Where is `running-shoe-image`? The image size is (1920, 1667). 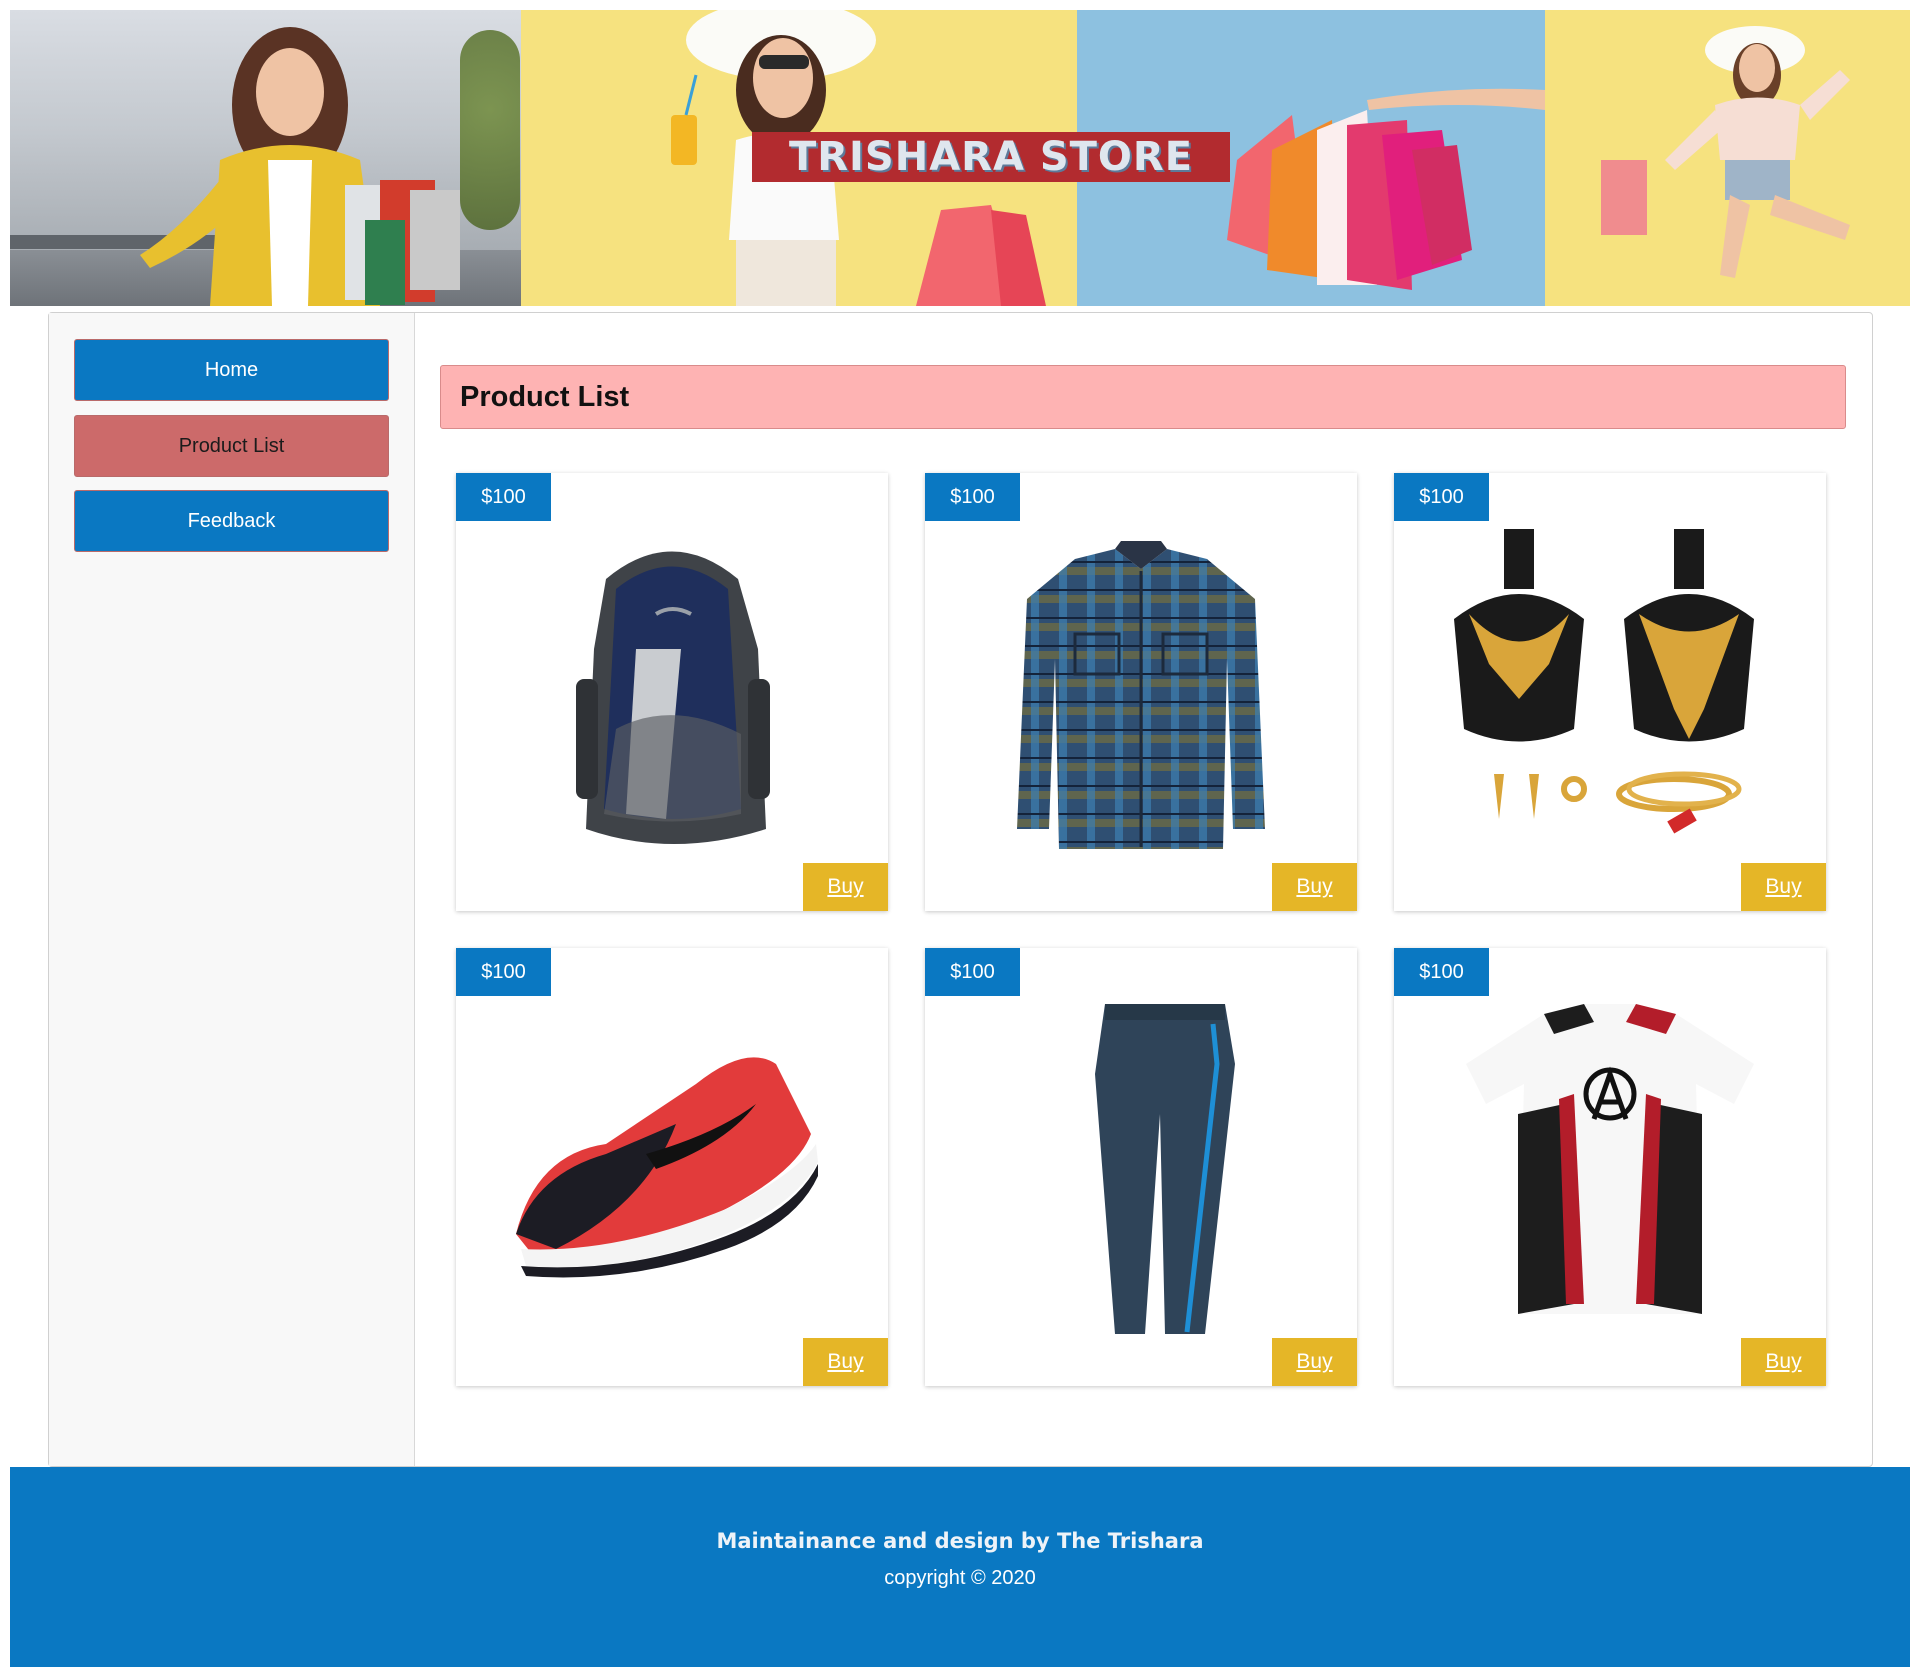
running-shoe-image is located at coordinates (667, 1167).